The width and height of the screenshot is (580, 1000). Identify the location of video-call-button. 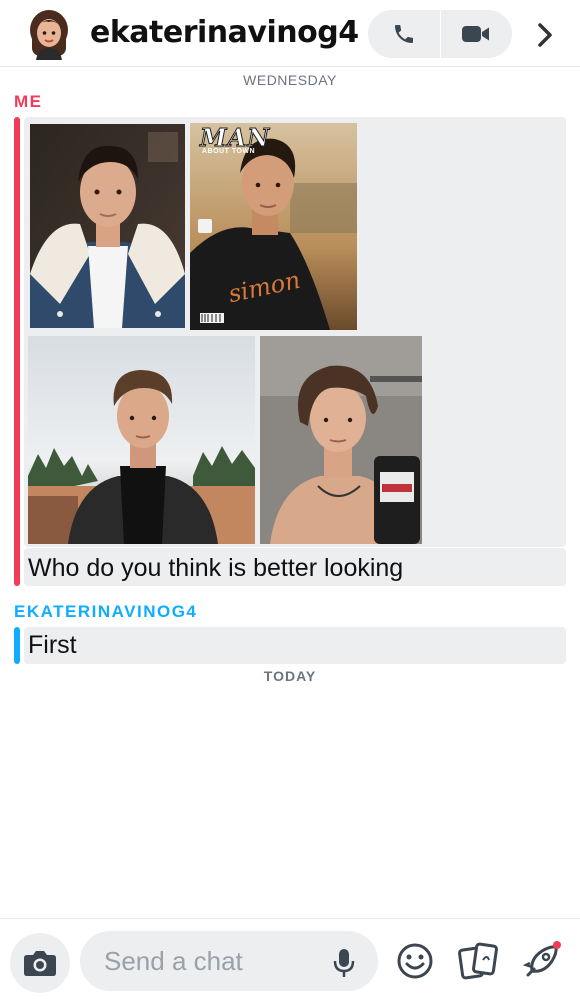
(477, 34).